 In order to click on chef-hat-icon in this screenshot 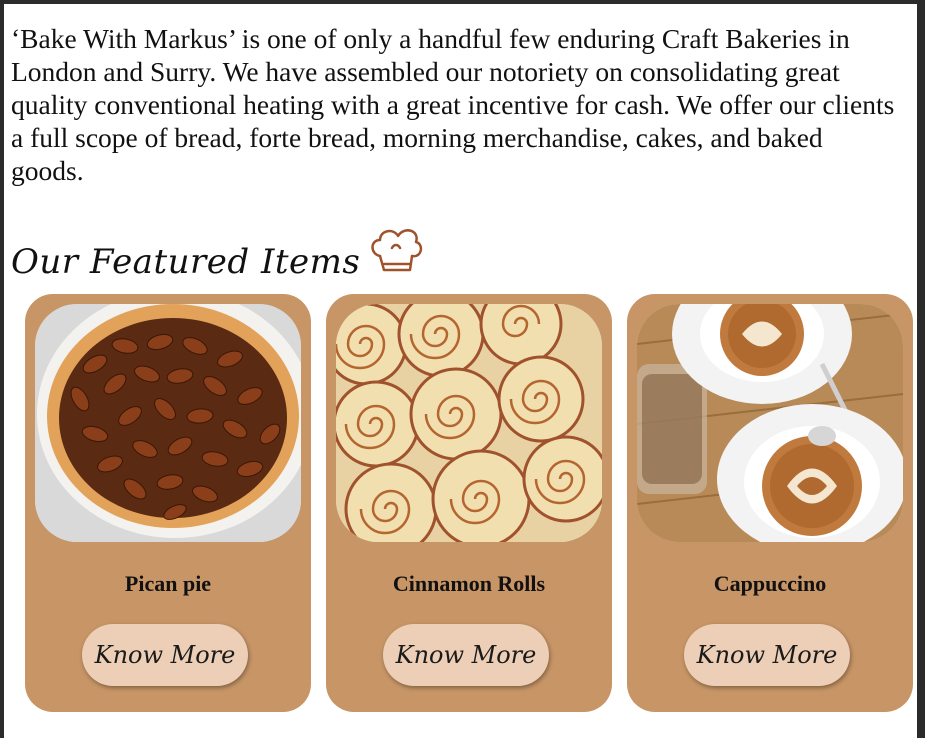, I will do `click(397, 250)`.